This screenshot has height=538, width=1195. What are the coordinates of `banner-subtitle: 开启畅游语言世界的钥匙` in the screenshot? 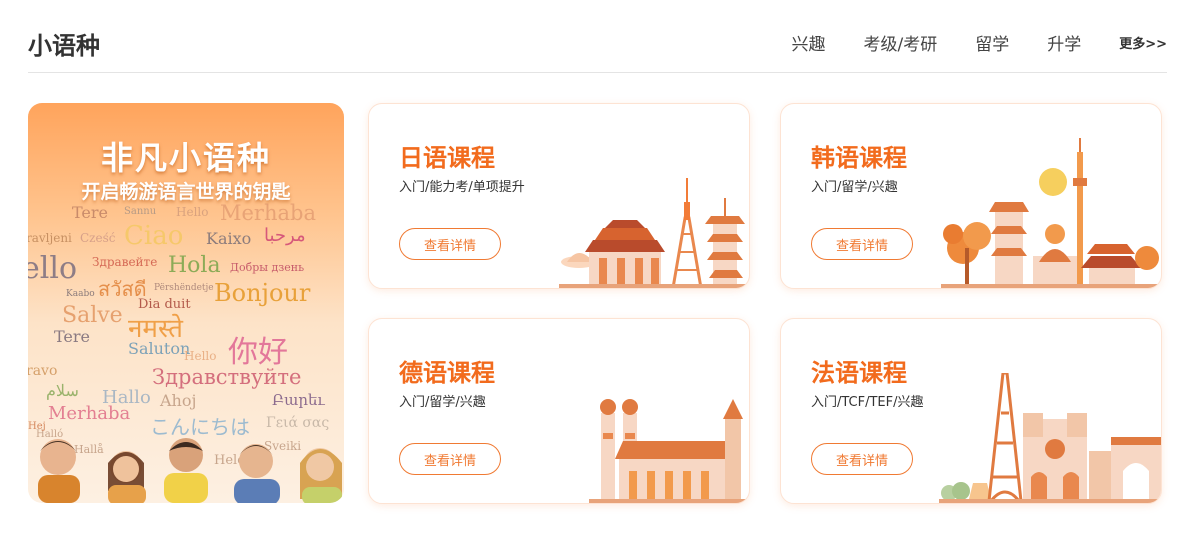 It's located at (186, 192).